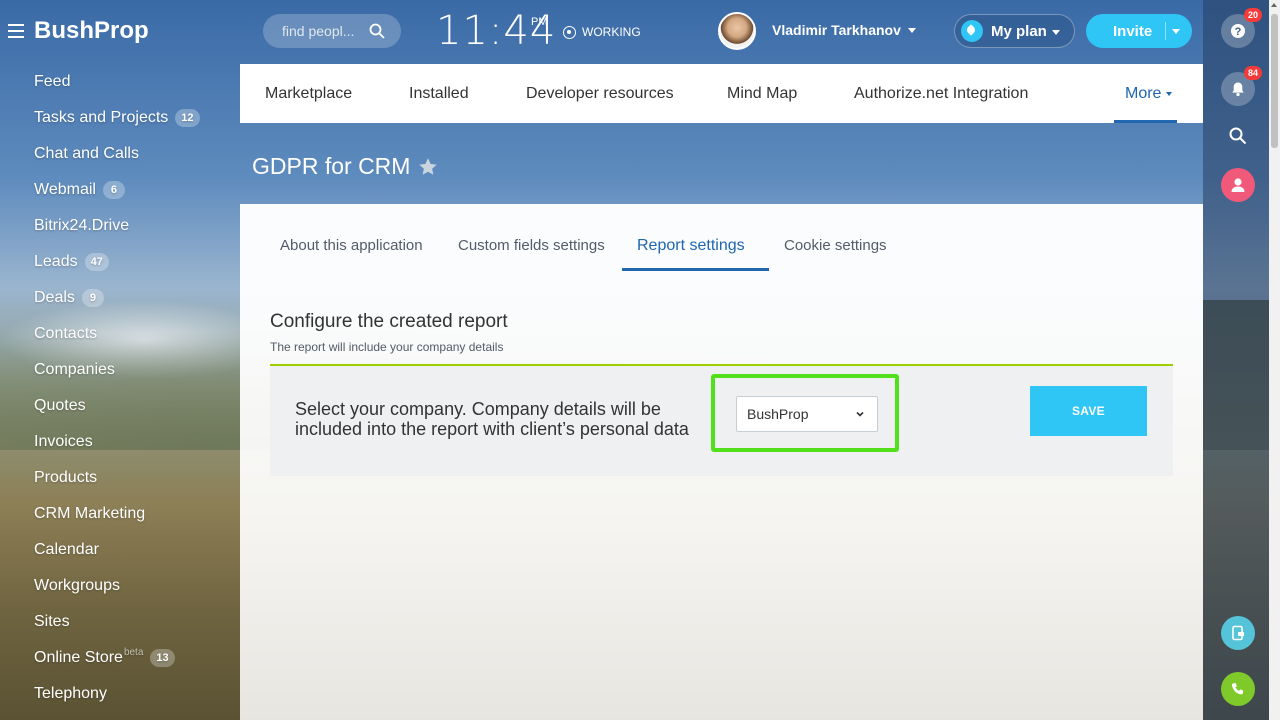  Describe the element at coordinates (428, 167) in the screenshot. I see `star-icon` at that location.